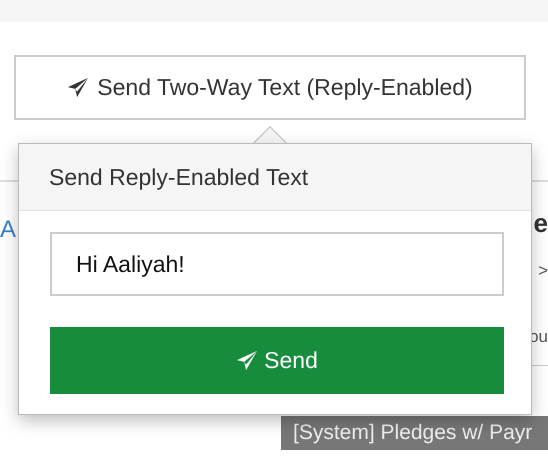  I want to click on message-field: Hi Aaliyah!, so click(277, 264).